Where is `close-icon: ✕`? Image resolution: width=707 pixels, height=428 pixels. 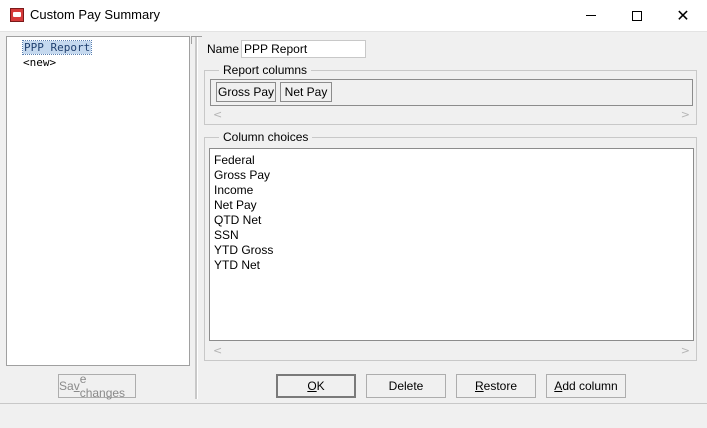
close-icon: ✕ is located at coordinates (683, 15).